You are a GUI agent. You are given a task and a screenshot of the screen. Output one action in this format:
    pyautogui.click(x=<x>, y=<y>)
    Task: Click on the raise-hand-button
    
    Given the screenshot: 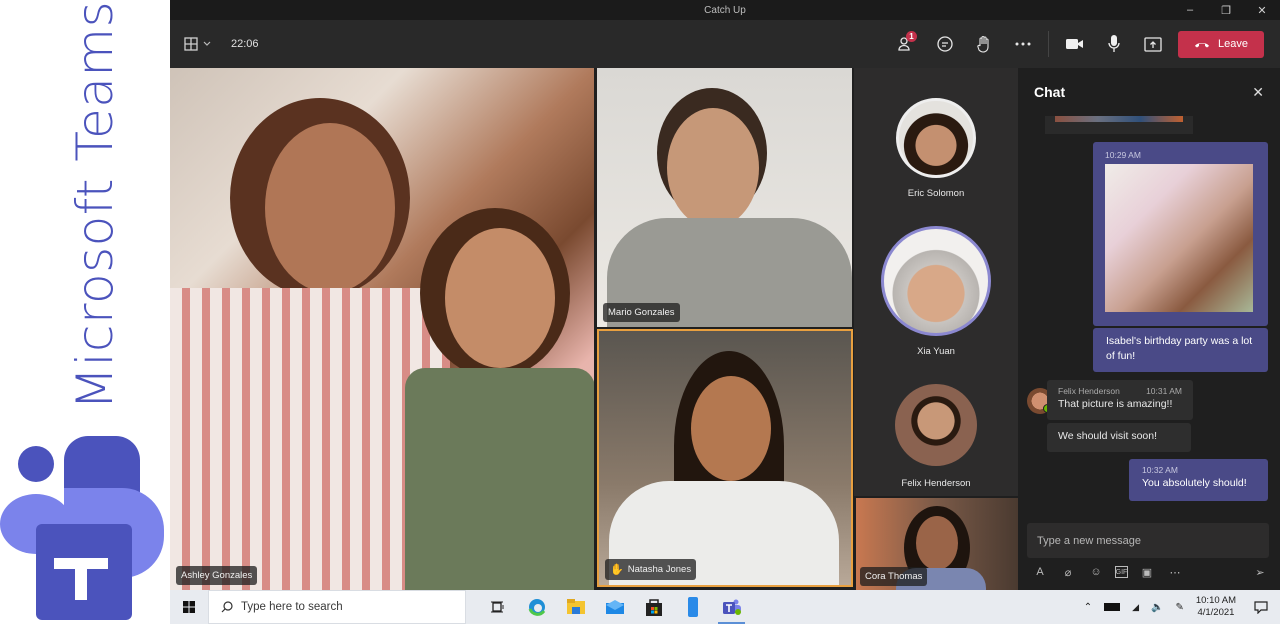 What is the action you would take?
    pyautogui.click(x=983, y=44)
    